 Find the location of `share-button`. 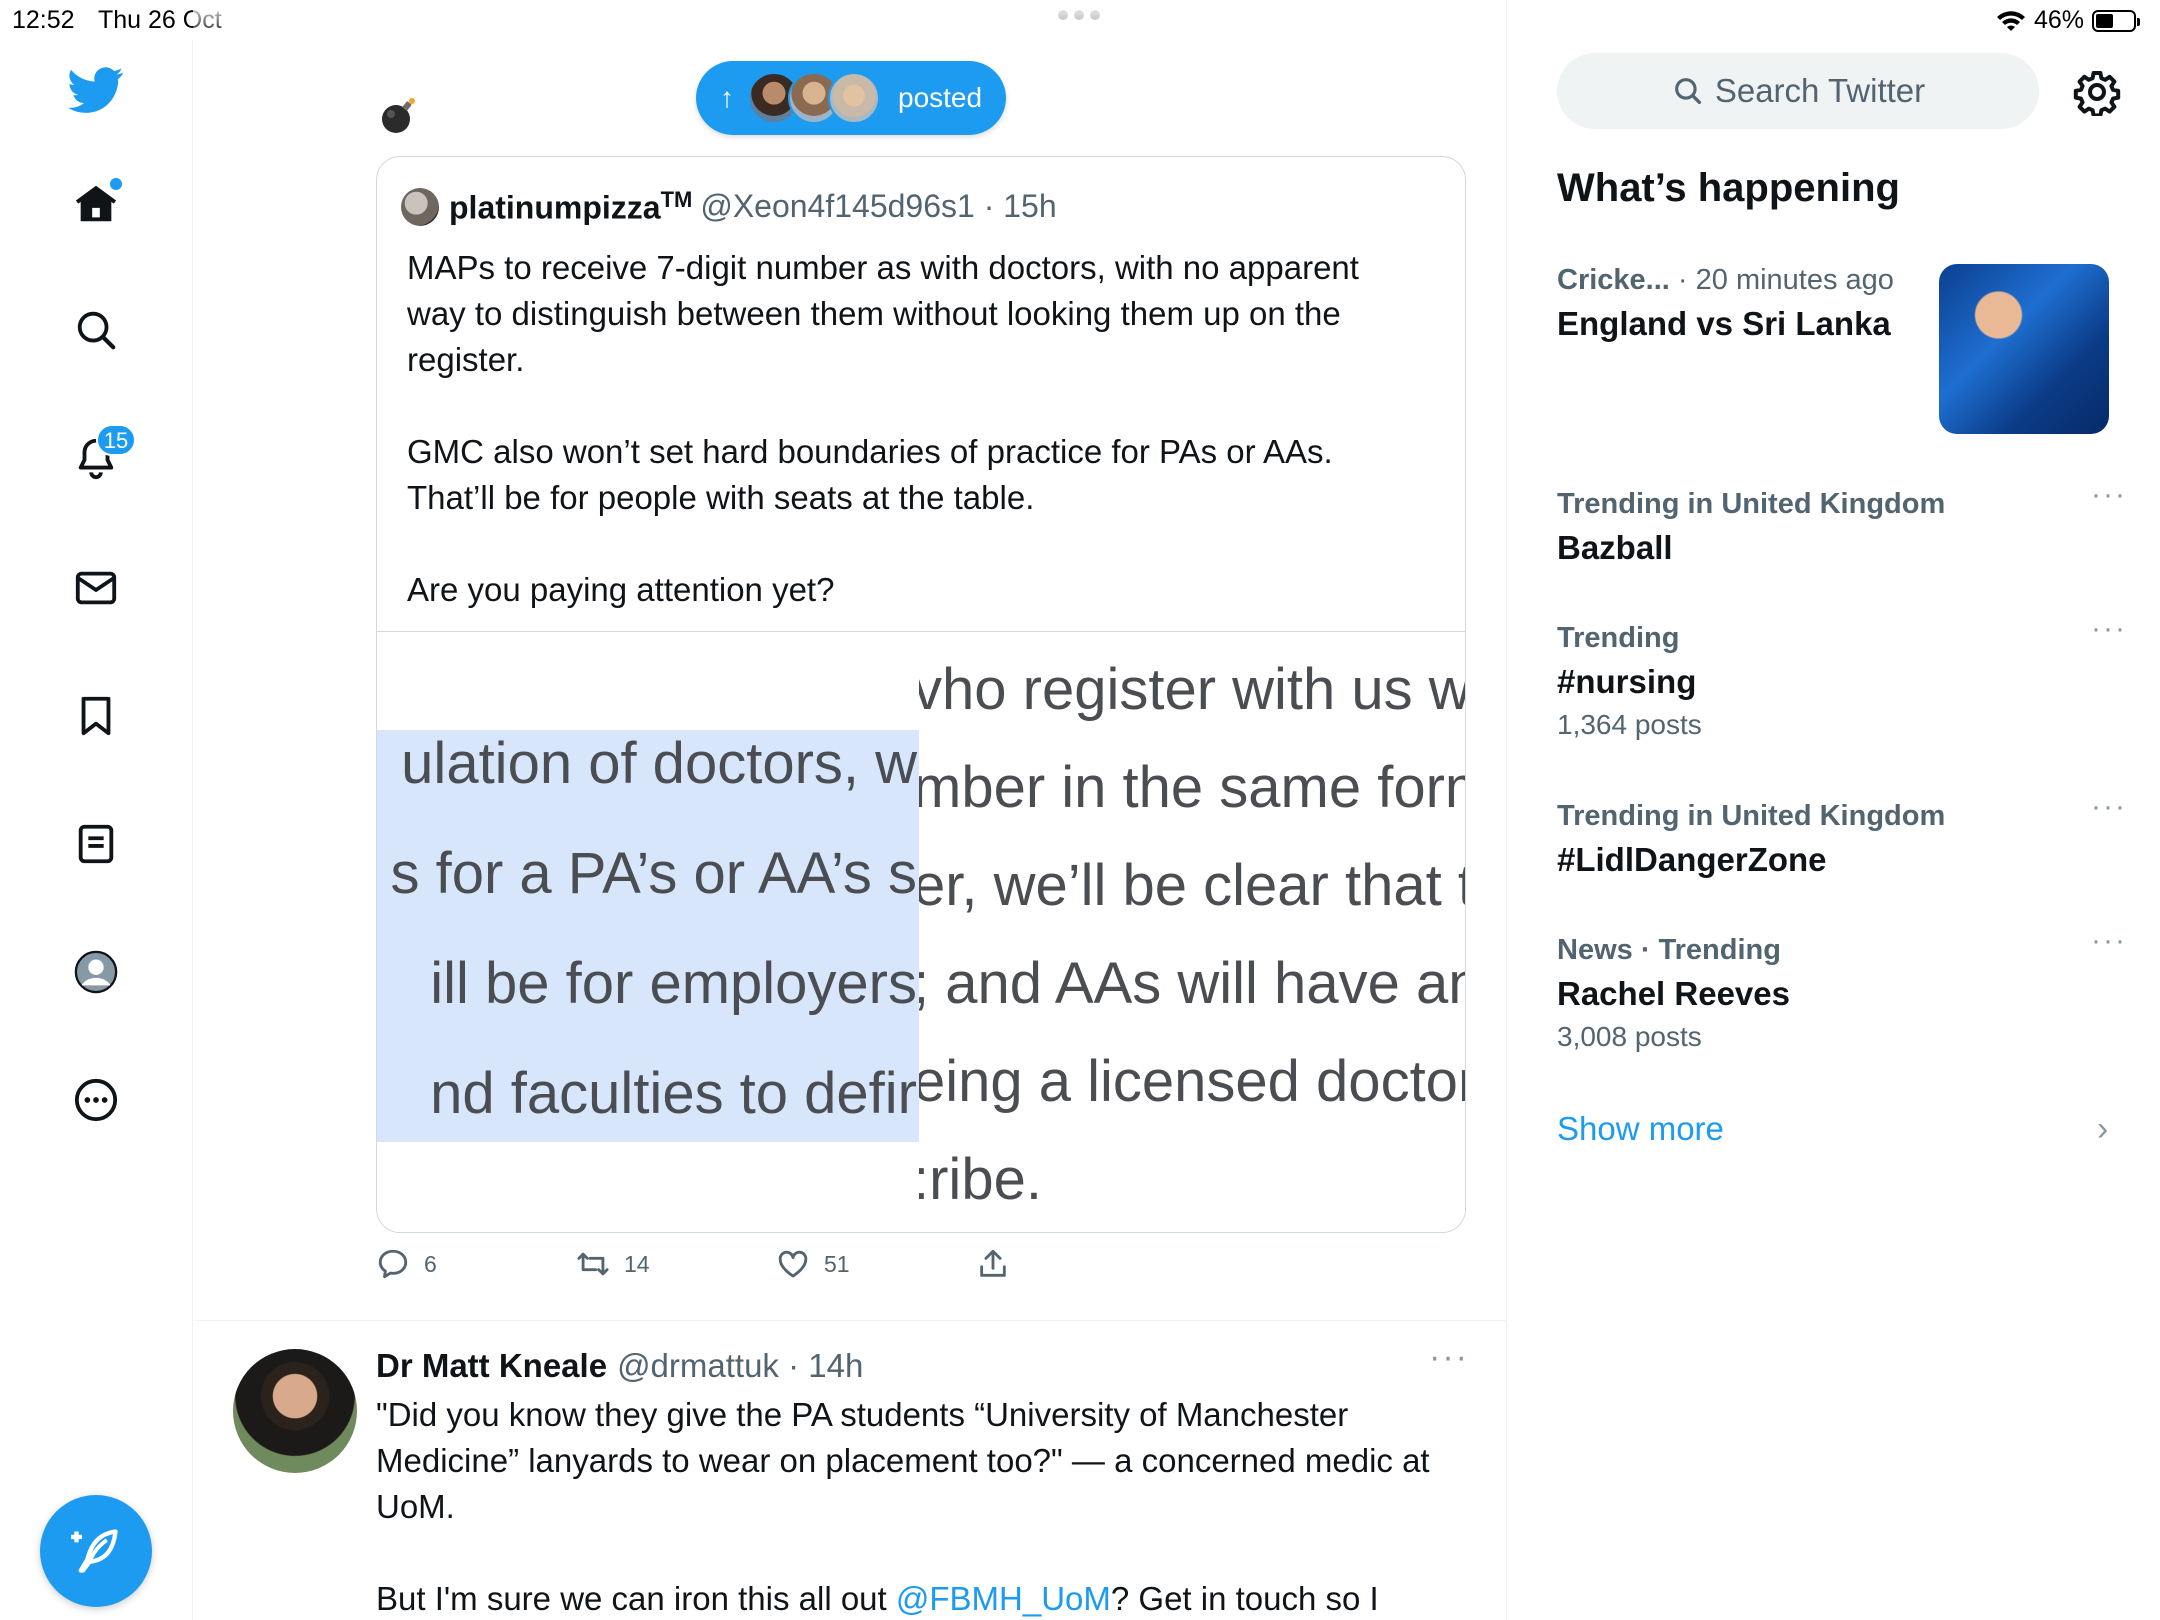

share-button is located at coordinates (1000, 1264).